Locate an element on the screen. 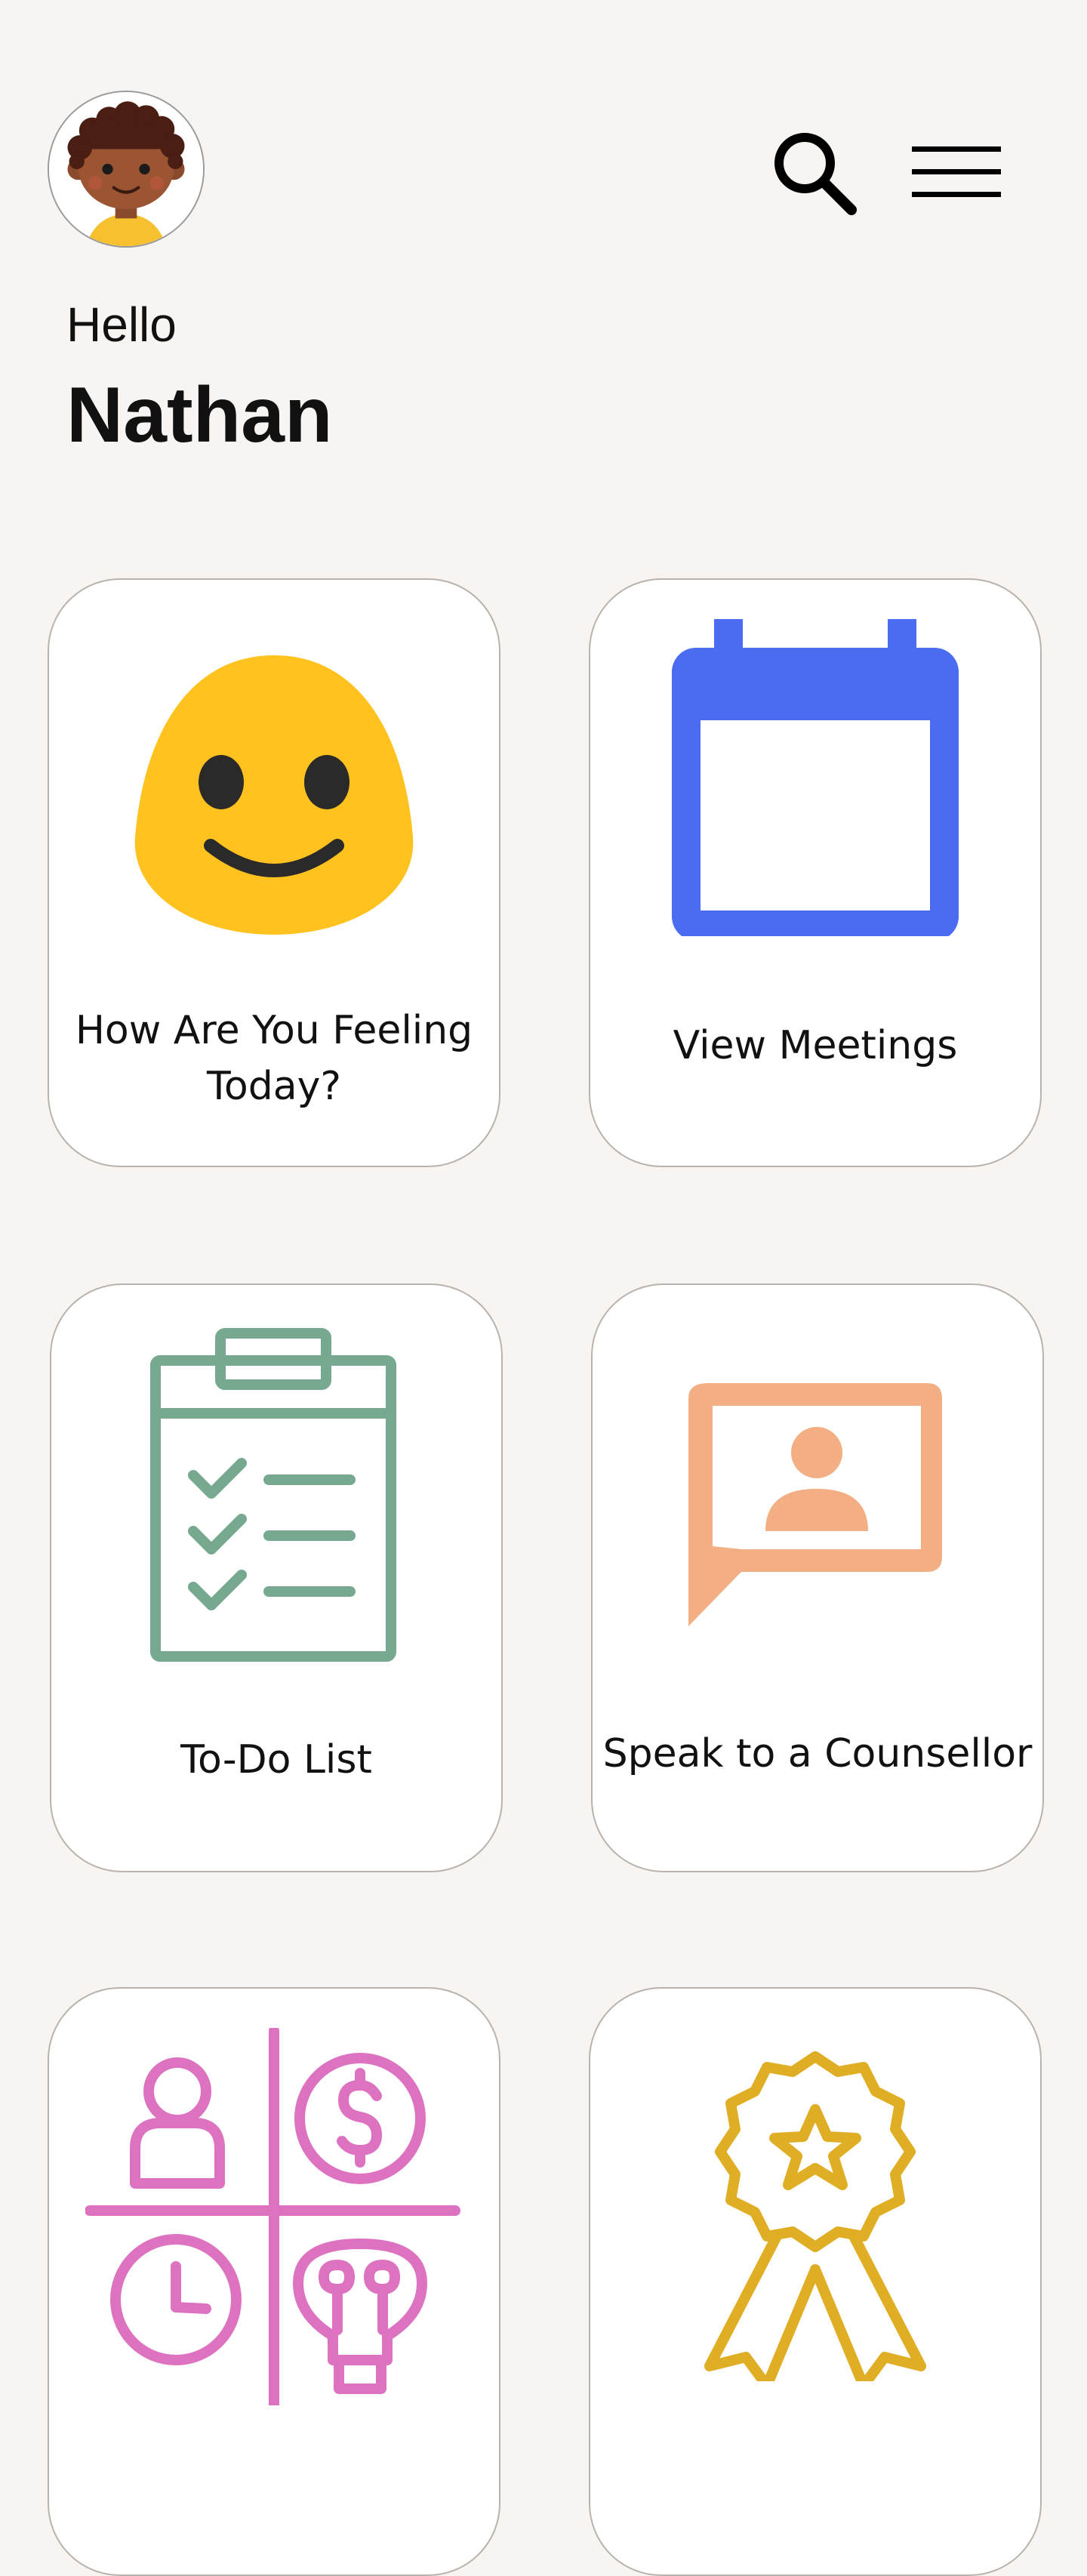 The height and width of the screenshot is (2576, 1087). card-speak-to-counsellor: Speak to a Counsellor is located at coordinates (817, 1578).